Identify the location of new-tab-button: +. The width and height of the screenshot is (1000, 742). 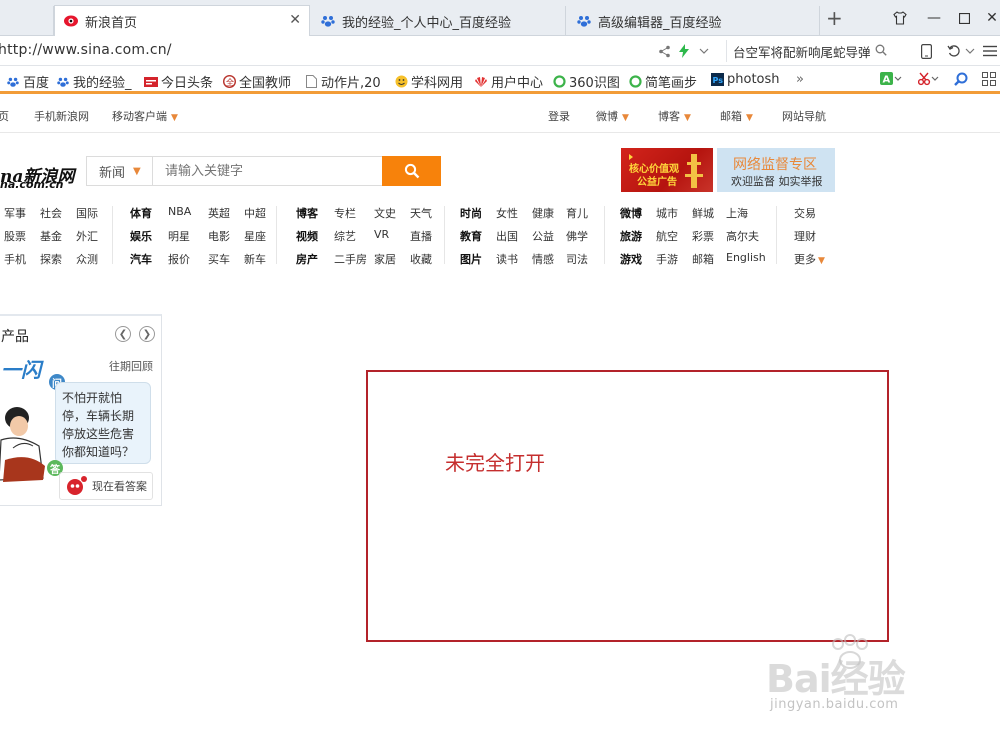
(834, 18).